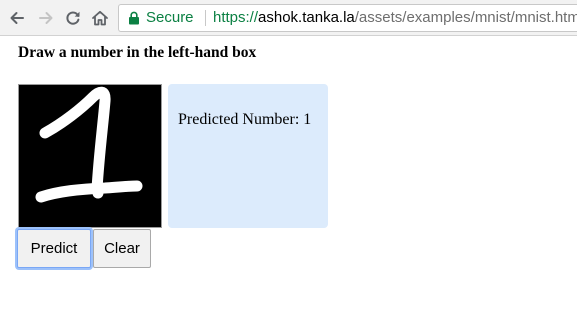 This screenshot has width=577, height=313. I want to click on forward-arrow-icon, so click(46, 18).